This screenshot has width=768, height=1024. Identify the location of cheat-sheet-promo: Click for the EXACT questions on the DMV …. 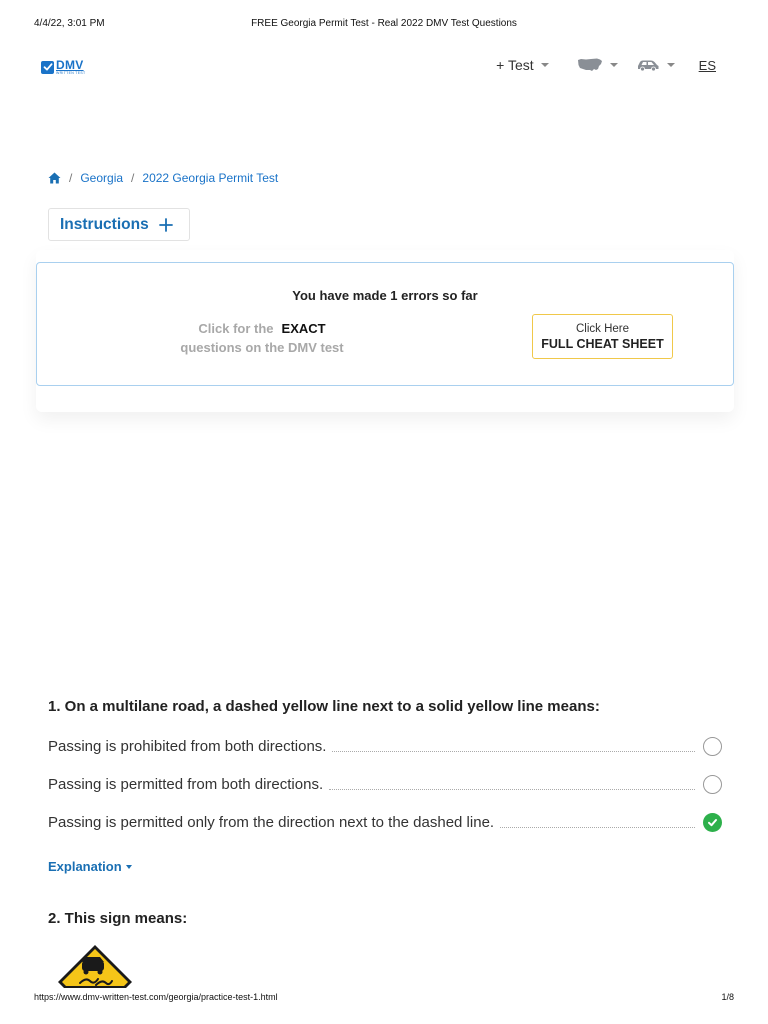
(262, 338).